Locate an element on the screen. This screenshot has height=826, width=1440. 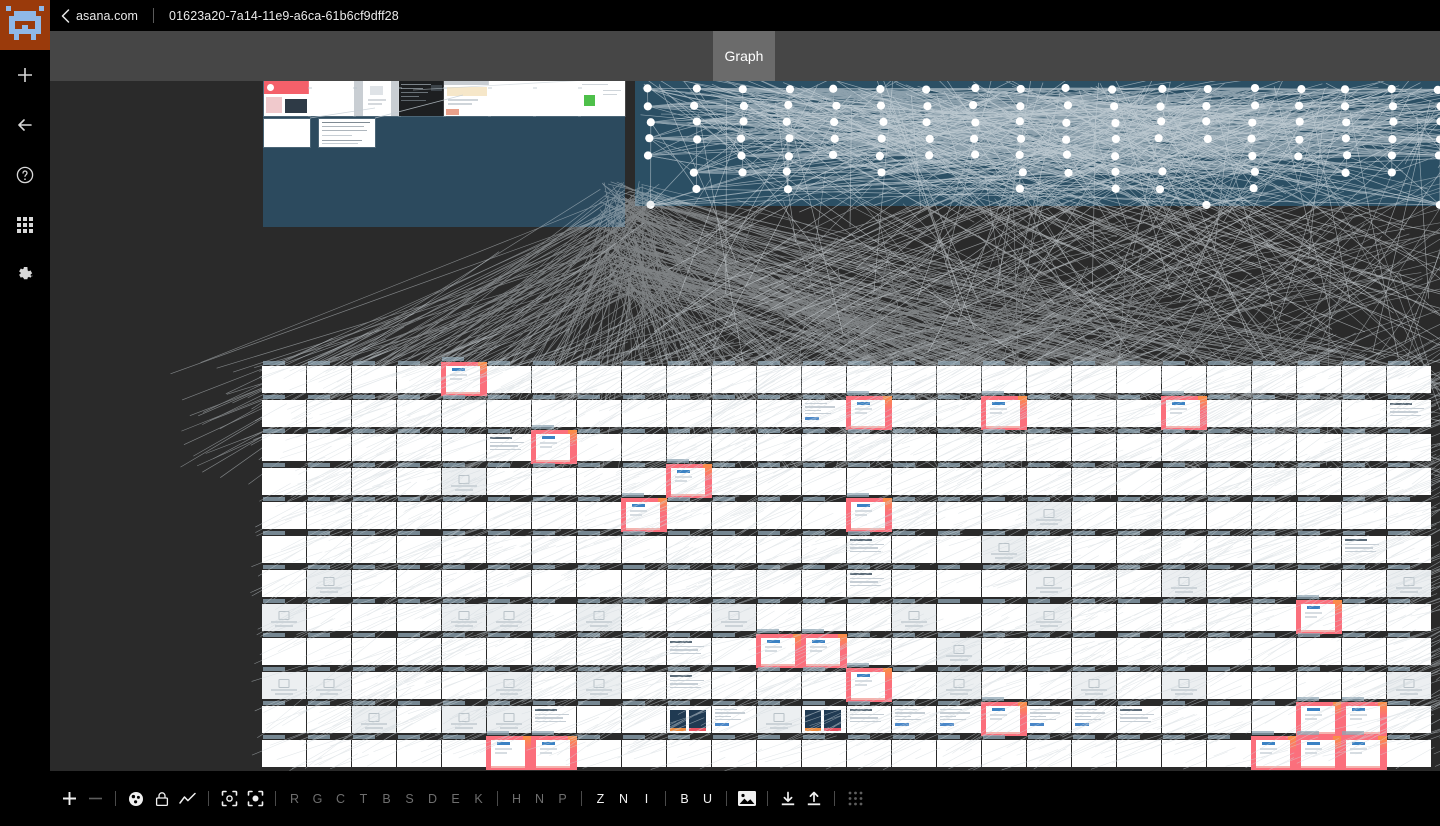
cluster-button is located at coordinates (136, 799).